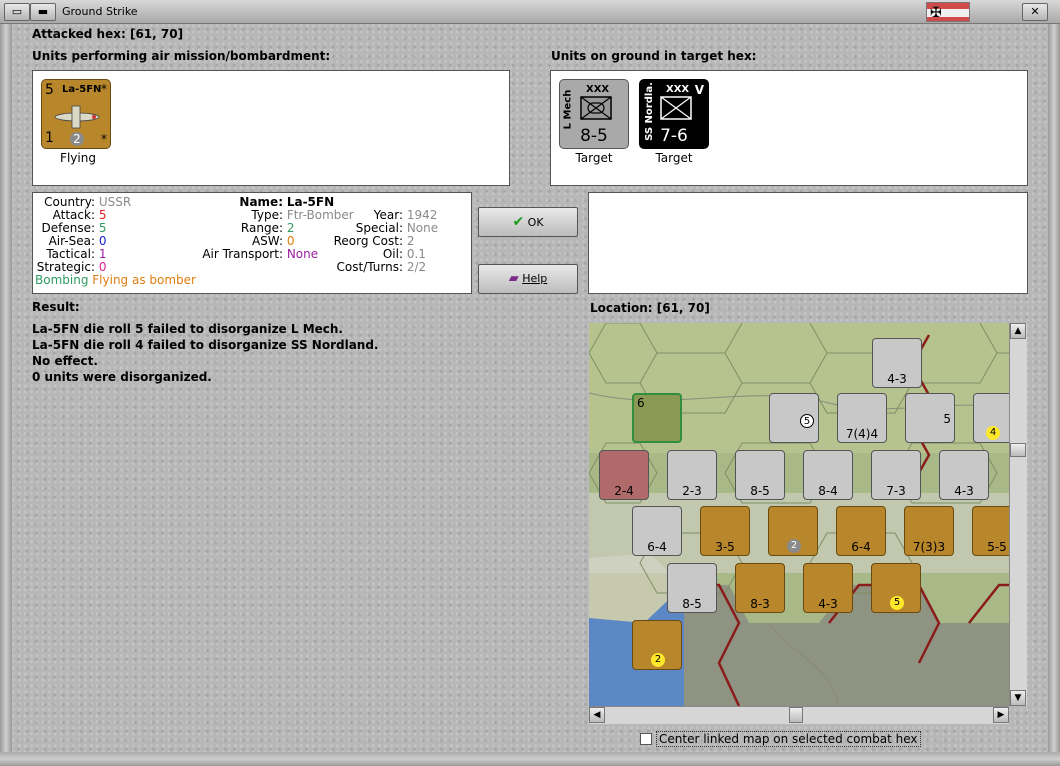 This screenshot has width=1060, height=766. What do you see at coordinates (49, 138) in the screenshot?
I see `air-unit-bottom-left: 1` at bounding box center [49, 138].